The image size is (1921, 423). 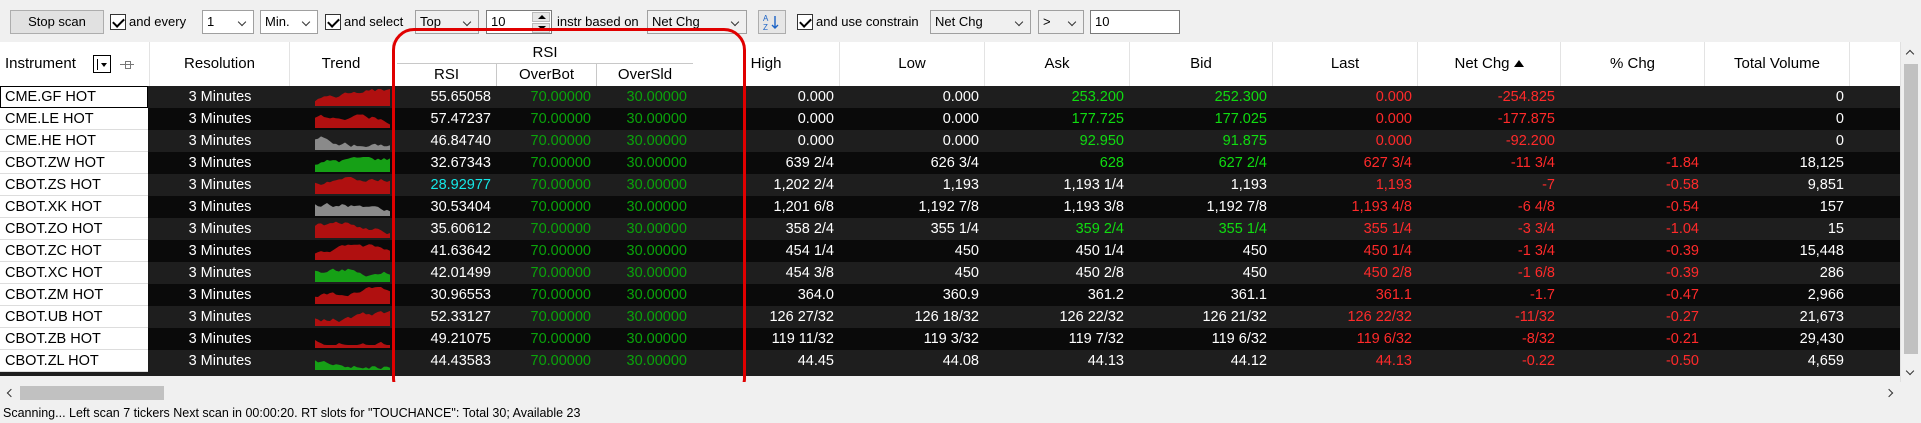 I want to click on cell-instrument: CBOT.ZS HOT, so click(x=74, y=185).